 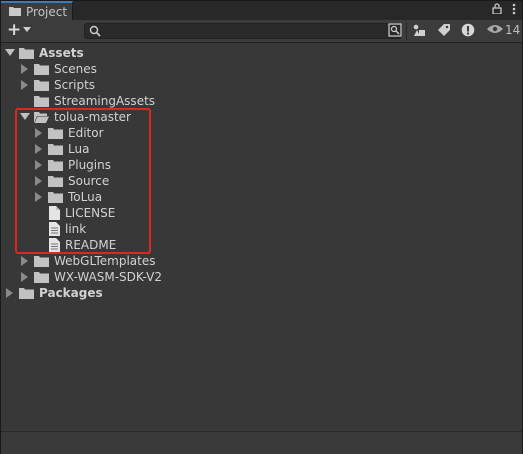 I want to click on tree-item-streamingassets: StreamingAssets, so click(x=94, y=101).